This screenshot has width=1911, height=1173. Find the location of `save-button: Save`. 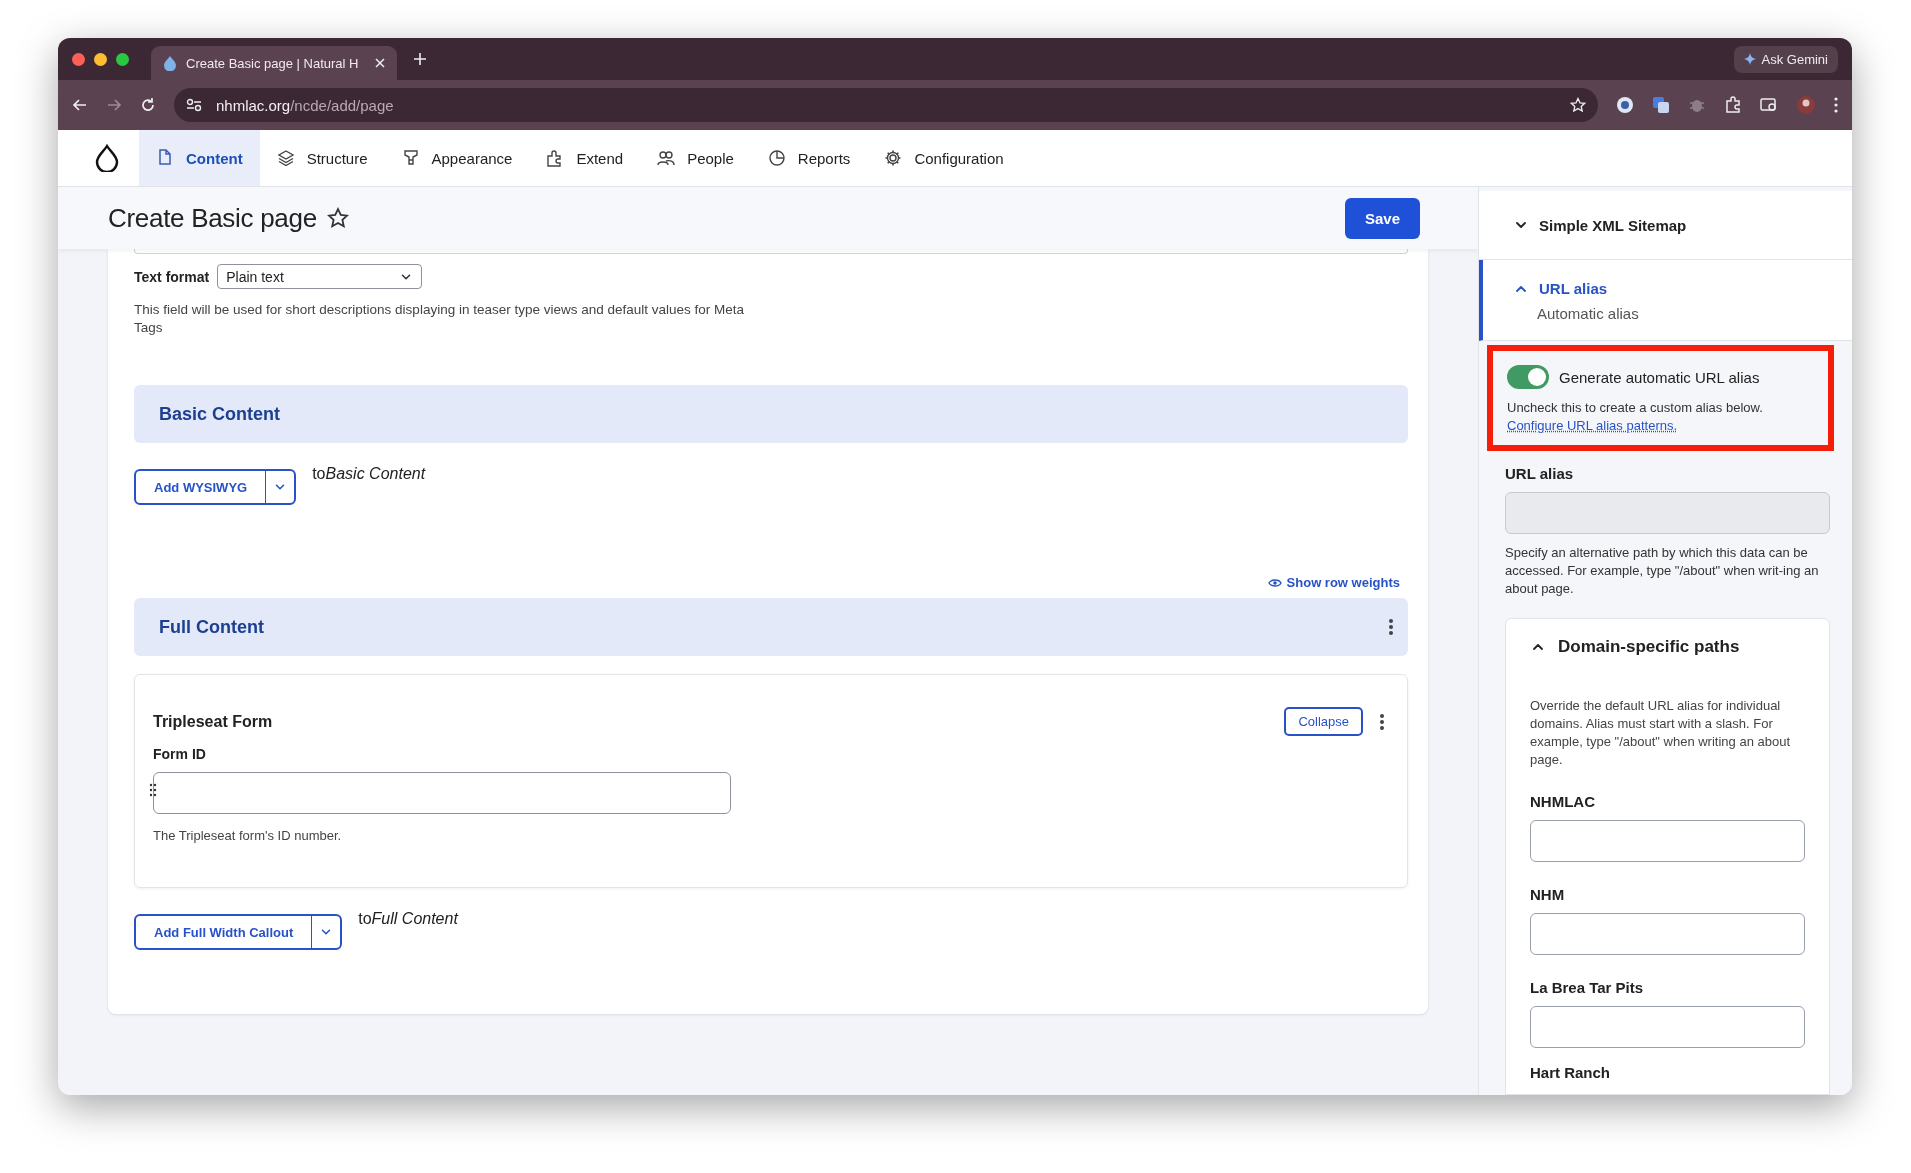

save-button: Save is located at coordinates (1382, 218).